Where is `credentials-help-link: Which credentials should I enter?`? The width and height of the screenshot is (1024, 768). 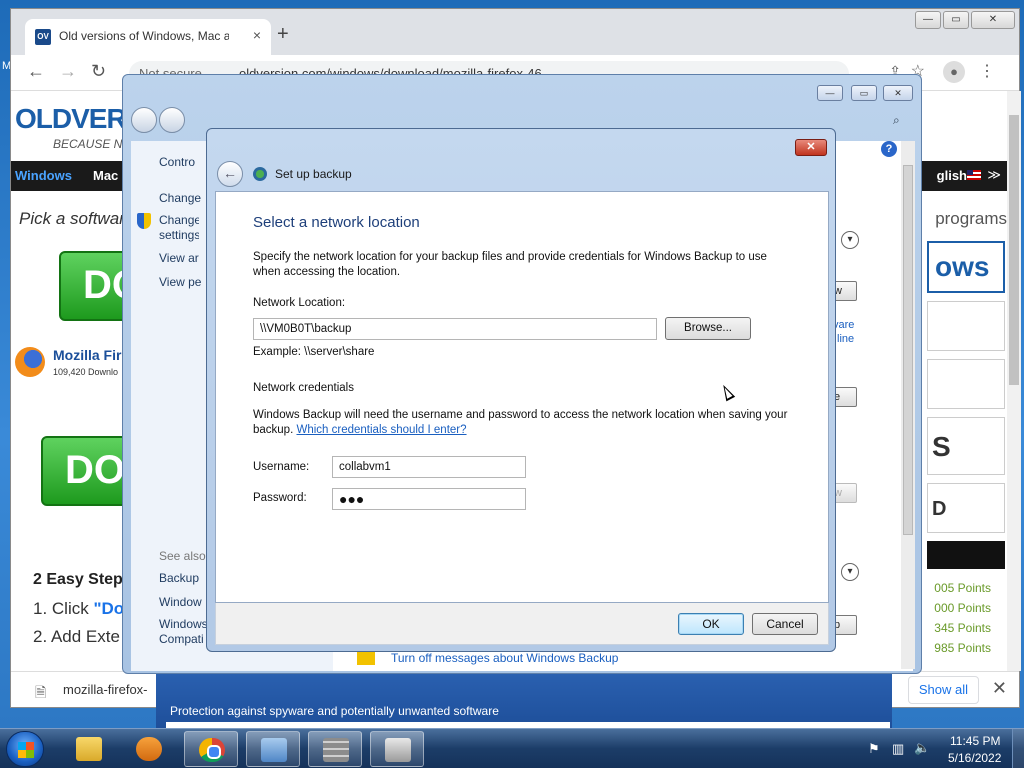 credentials-help-link: Which credentials should I enter? is located at coordinates (381, 430).